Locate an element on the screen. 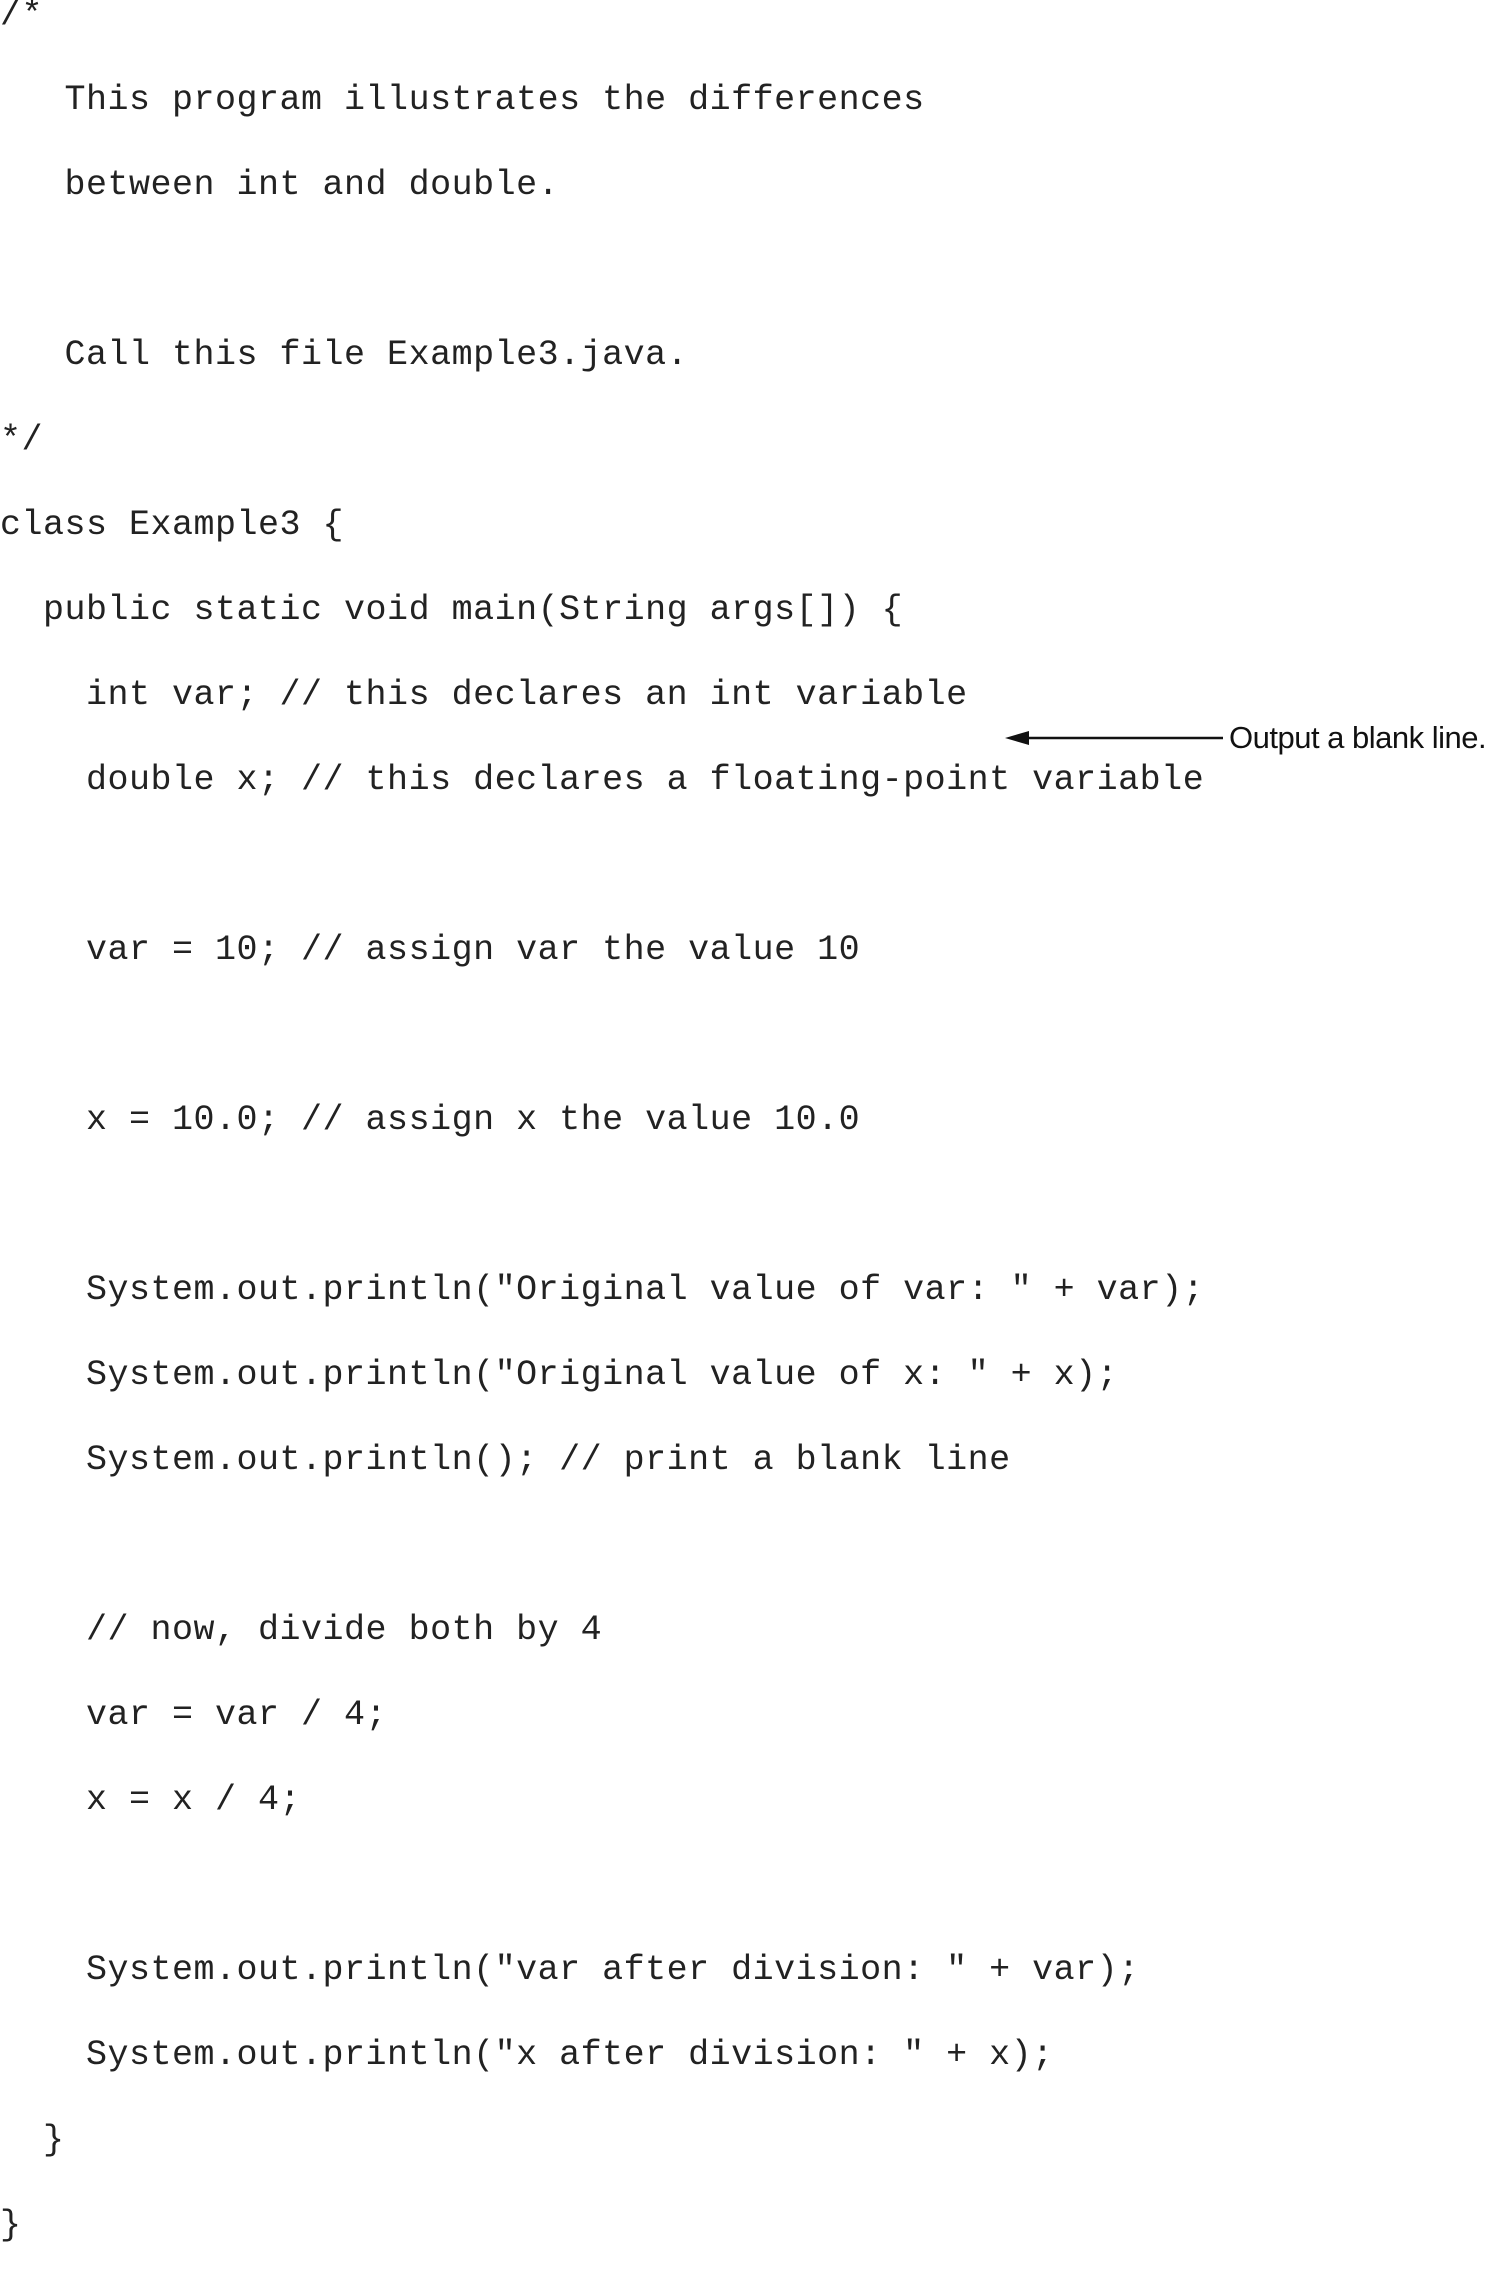 This screenshot has height=2276, width=1489. code-line: // now, divide both by 4 is located at coordinates (301, 1630).